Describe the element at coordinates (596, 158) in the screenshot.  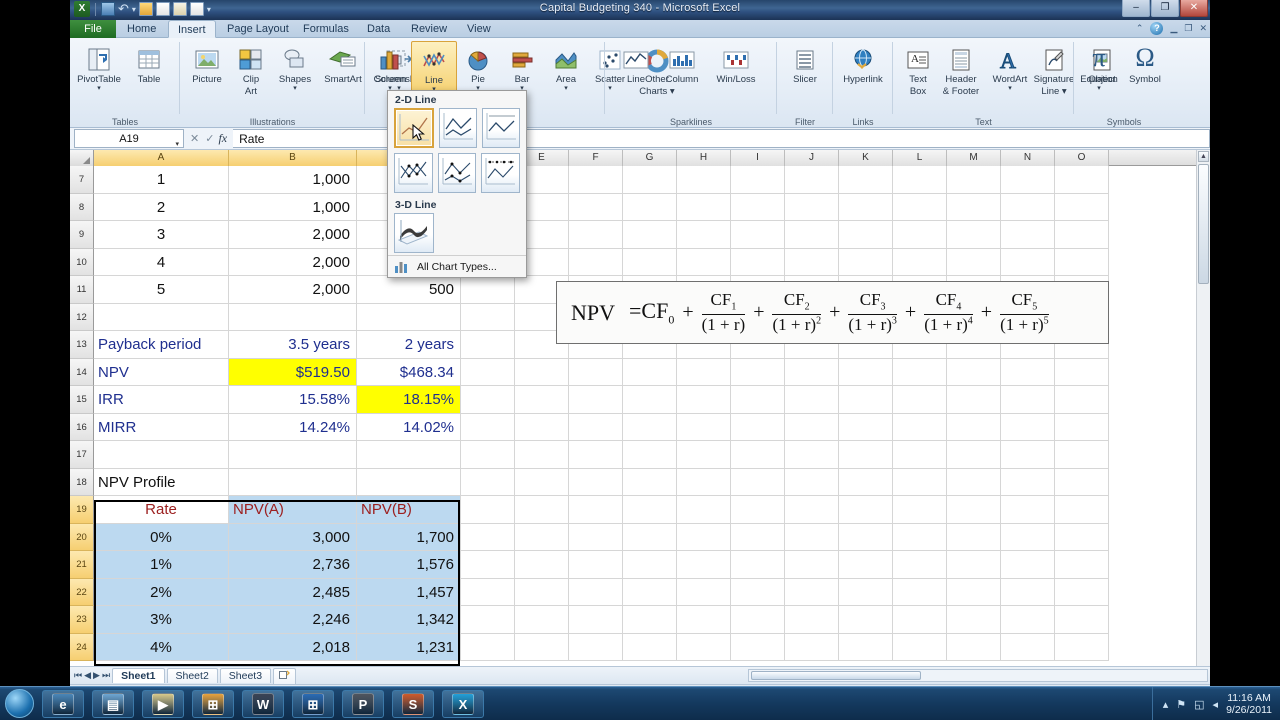
I see `column-header-F: F` at that location.